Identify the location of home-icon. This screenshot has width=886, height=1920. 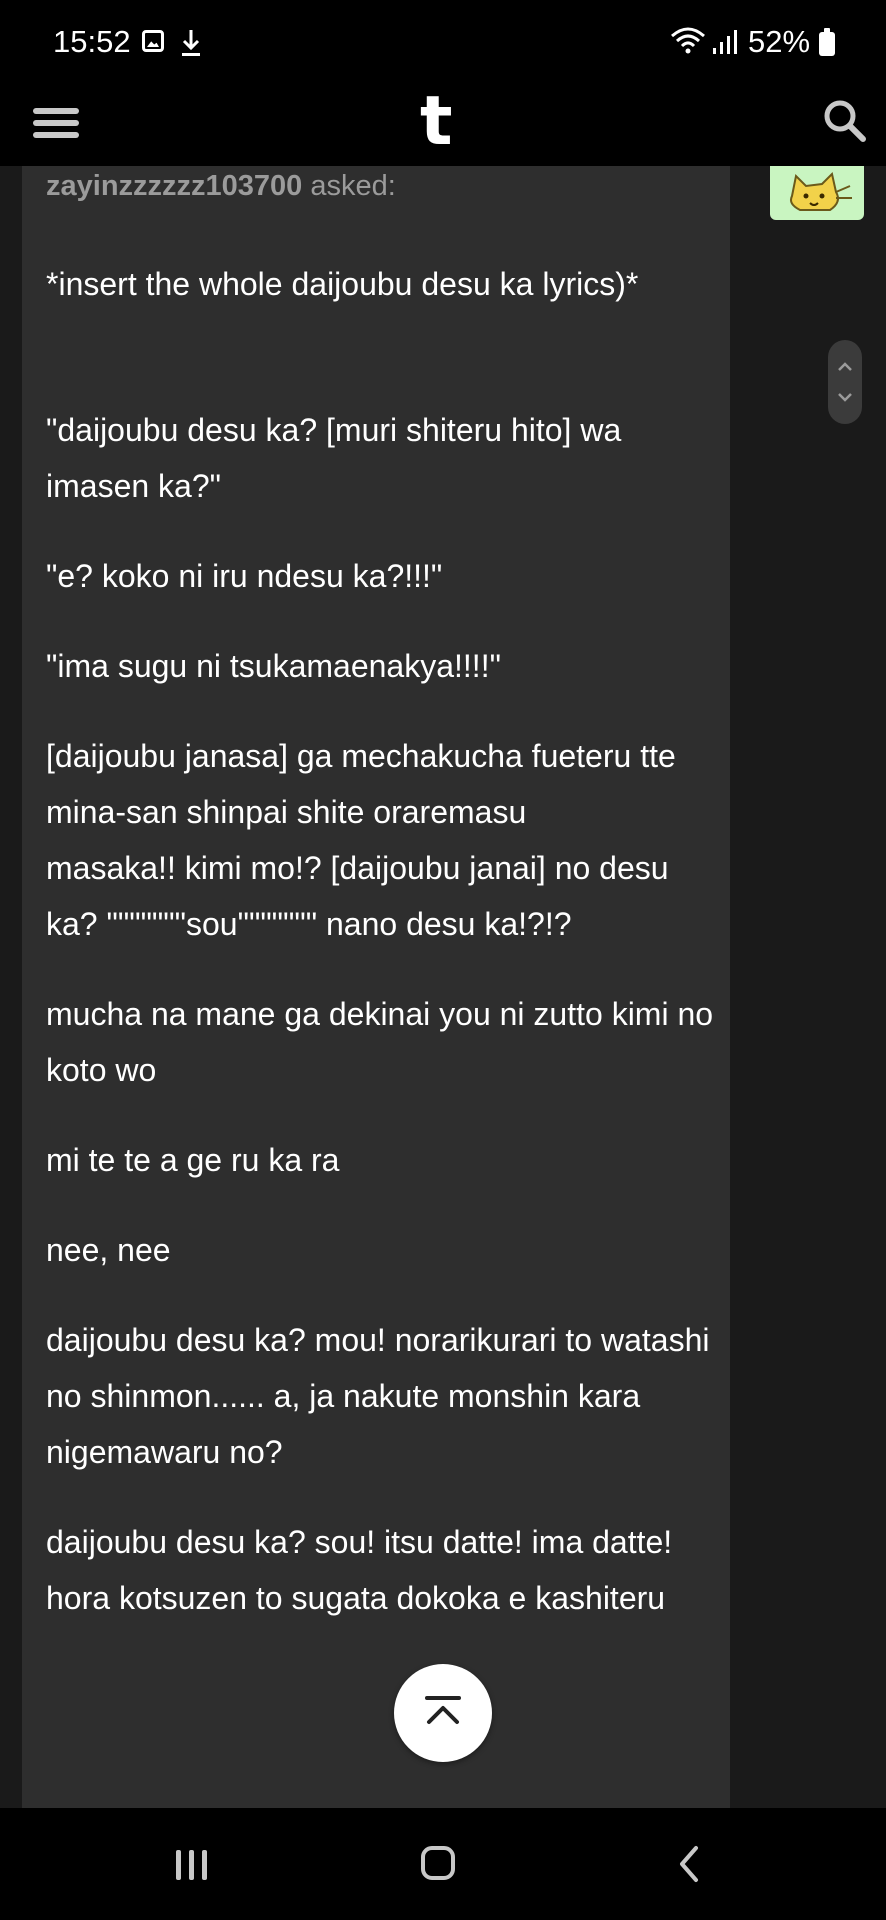
(438, 1863).